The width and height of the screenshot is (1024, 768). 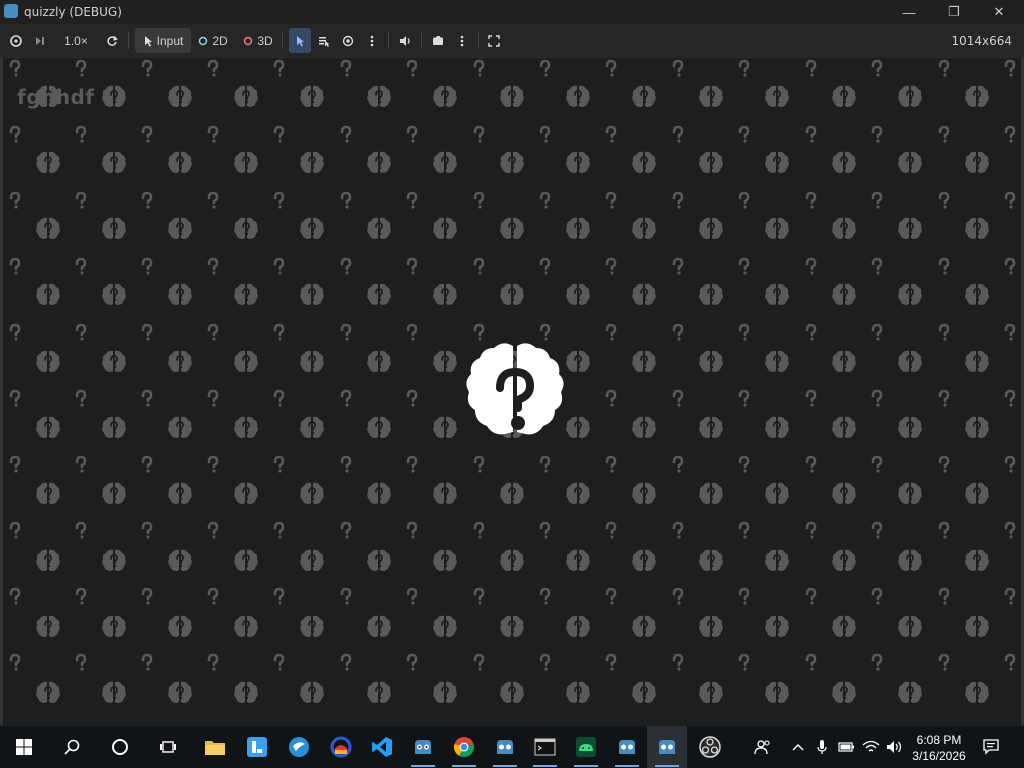 I want to click on input-icon, so click(x=148, y=40).